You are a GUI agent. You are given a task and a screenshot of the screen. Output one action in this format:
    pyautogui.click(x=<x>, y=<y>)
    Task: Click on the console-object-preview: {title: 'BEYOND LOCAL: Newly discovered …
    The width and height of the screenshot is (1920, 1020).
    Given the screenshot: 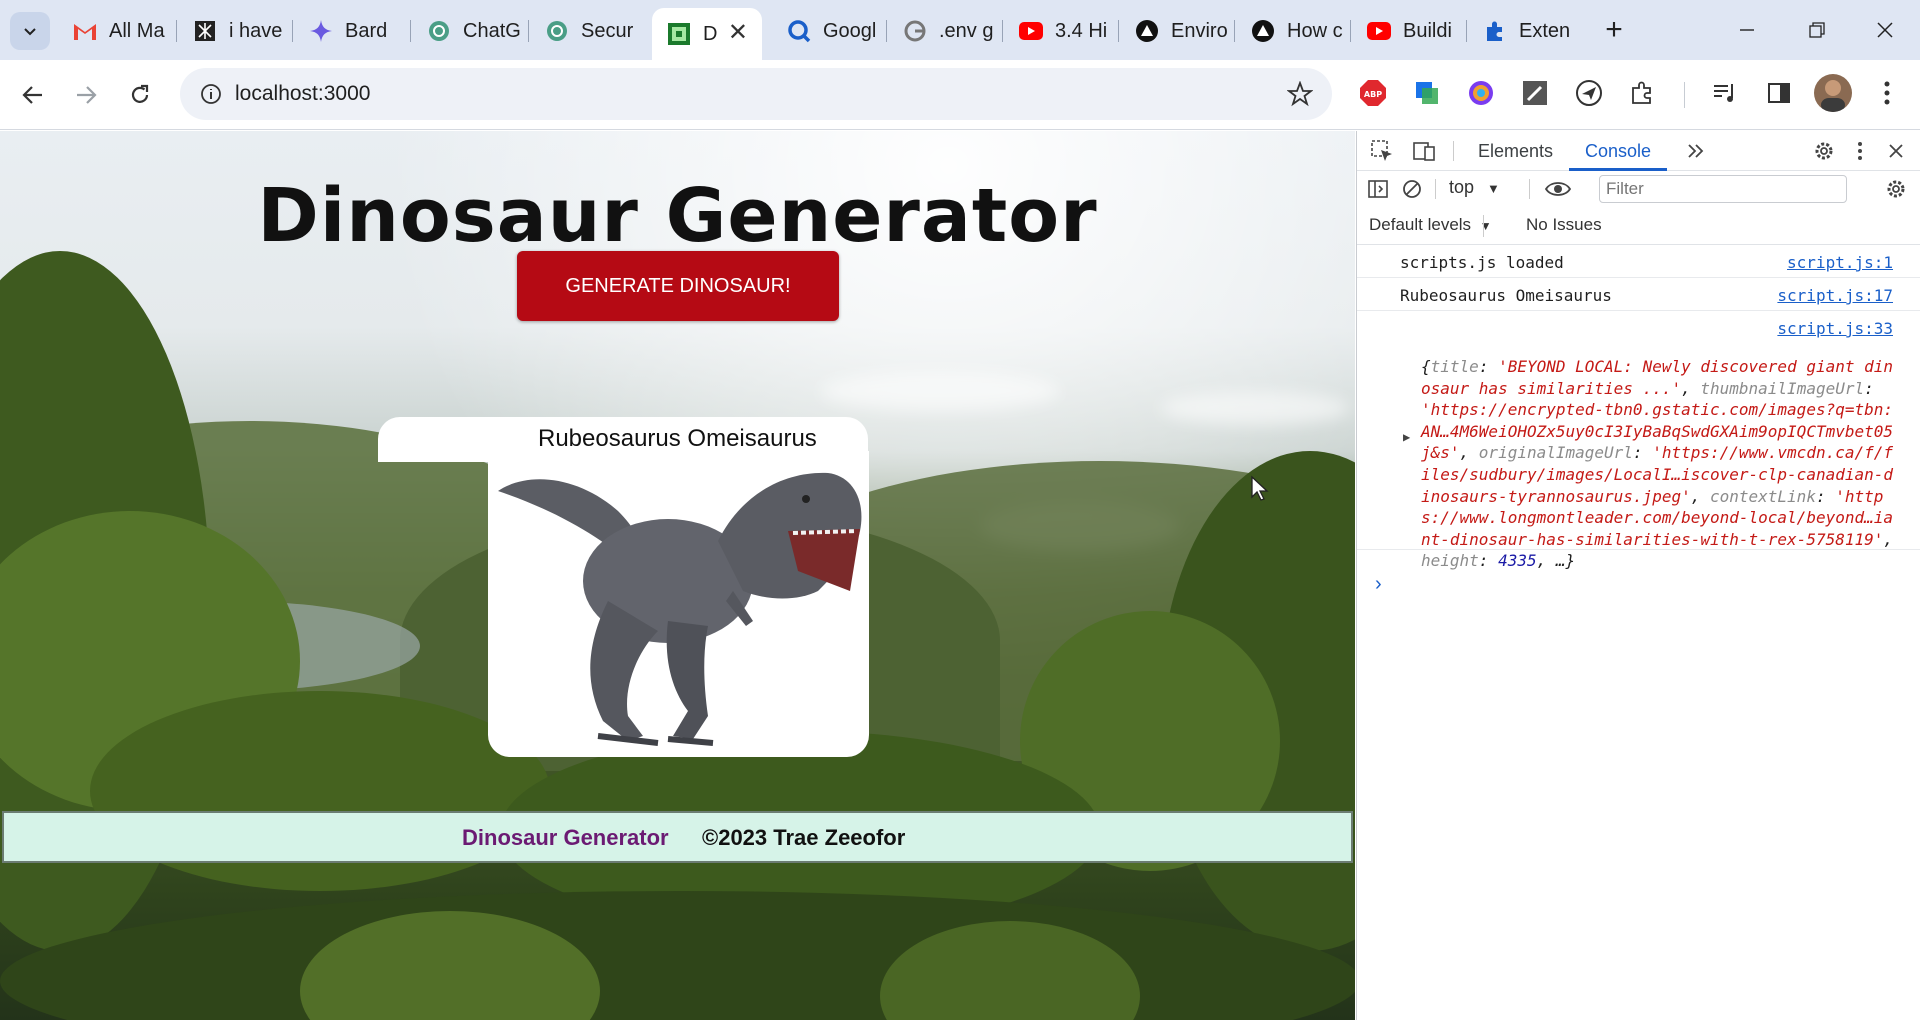 What is the action you would take?
    pyautogui.click(x=1658, y=464)
    